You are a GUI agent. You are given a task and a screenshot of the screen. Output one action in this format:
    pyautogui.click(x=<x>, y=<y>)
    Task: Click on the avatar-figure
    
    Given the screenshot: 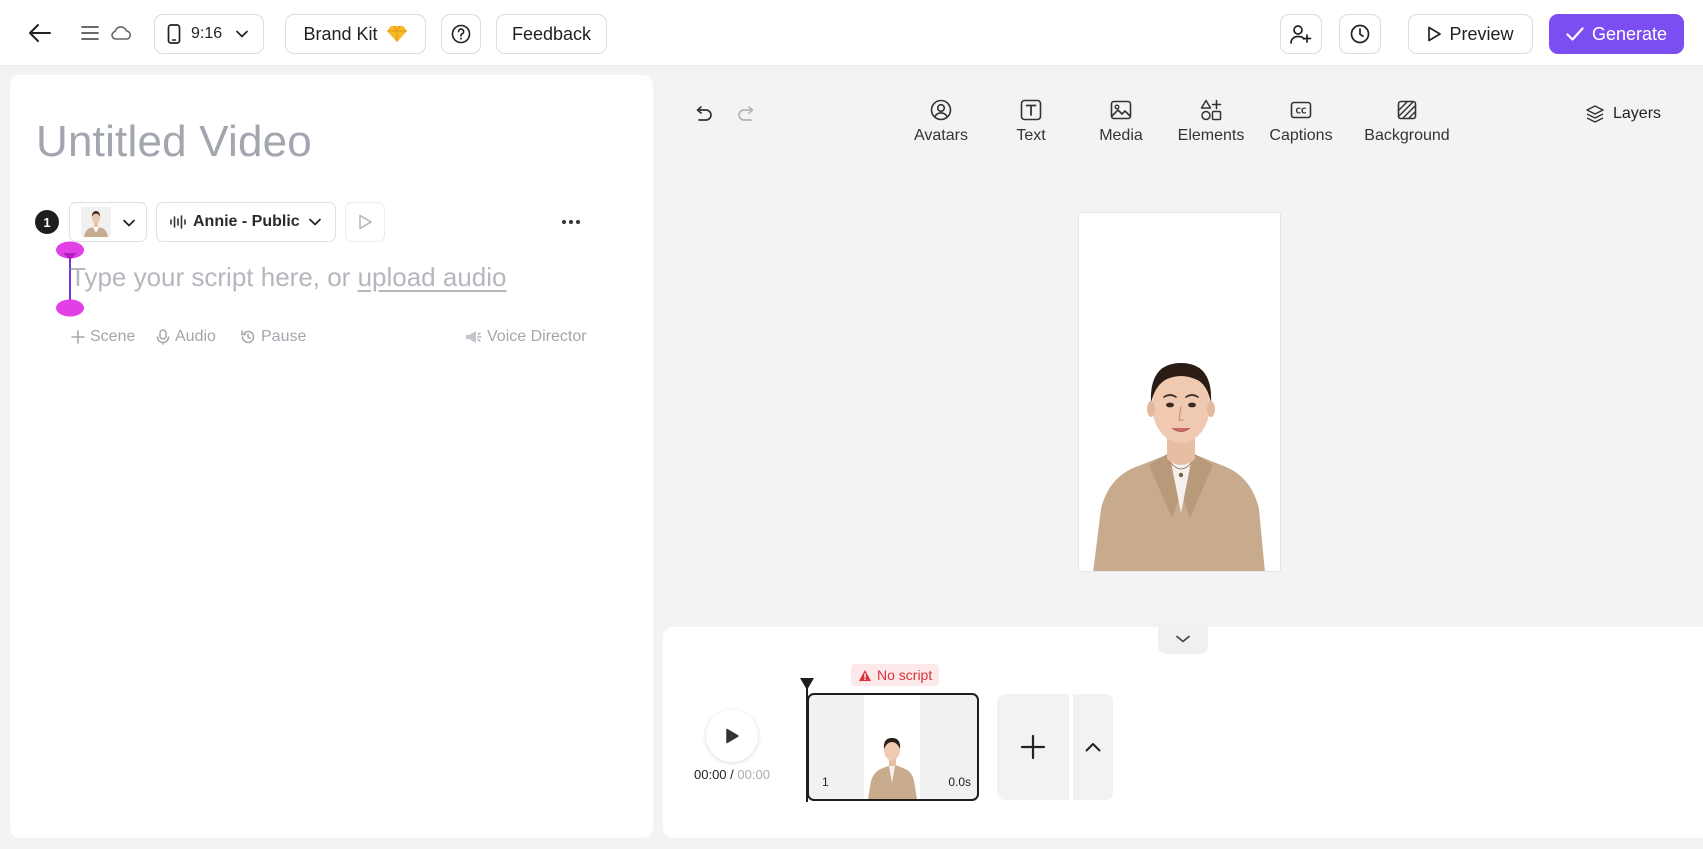 What is the action you would take?
    pyautogui.click(x=1180, y=392)
    